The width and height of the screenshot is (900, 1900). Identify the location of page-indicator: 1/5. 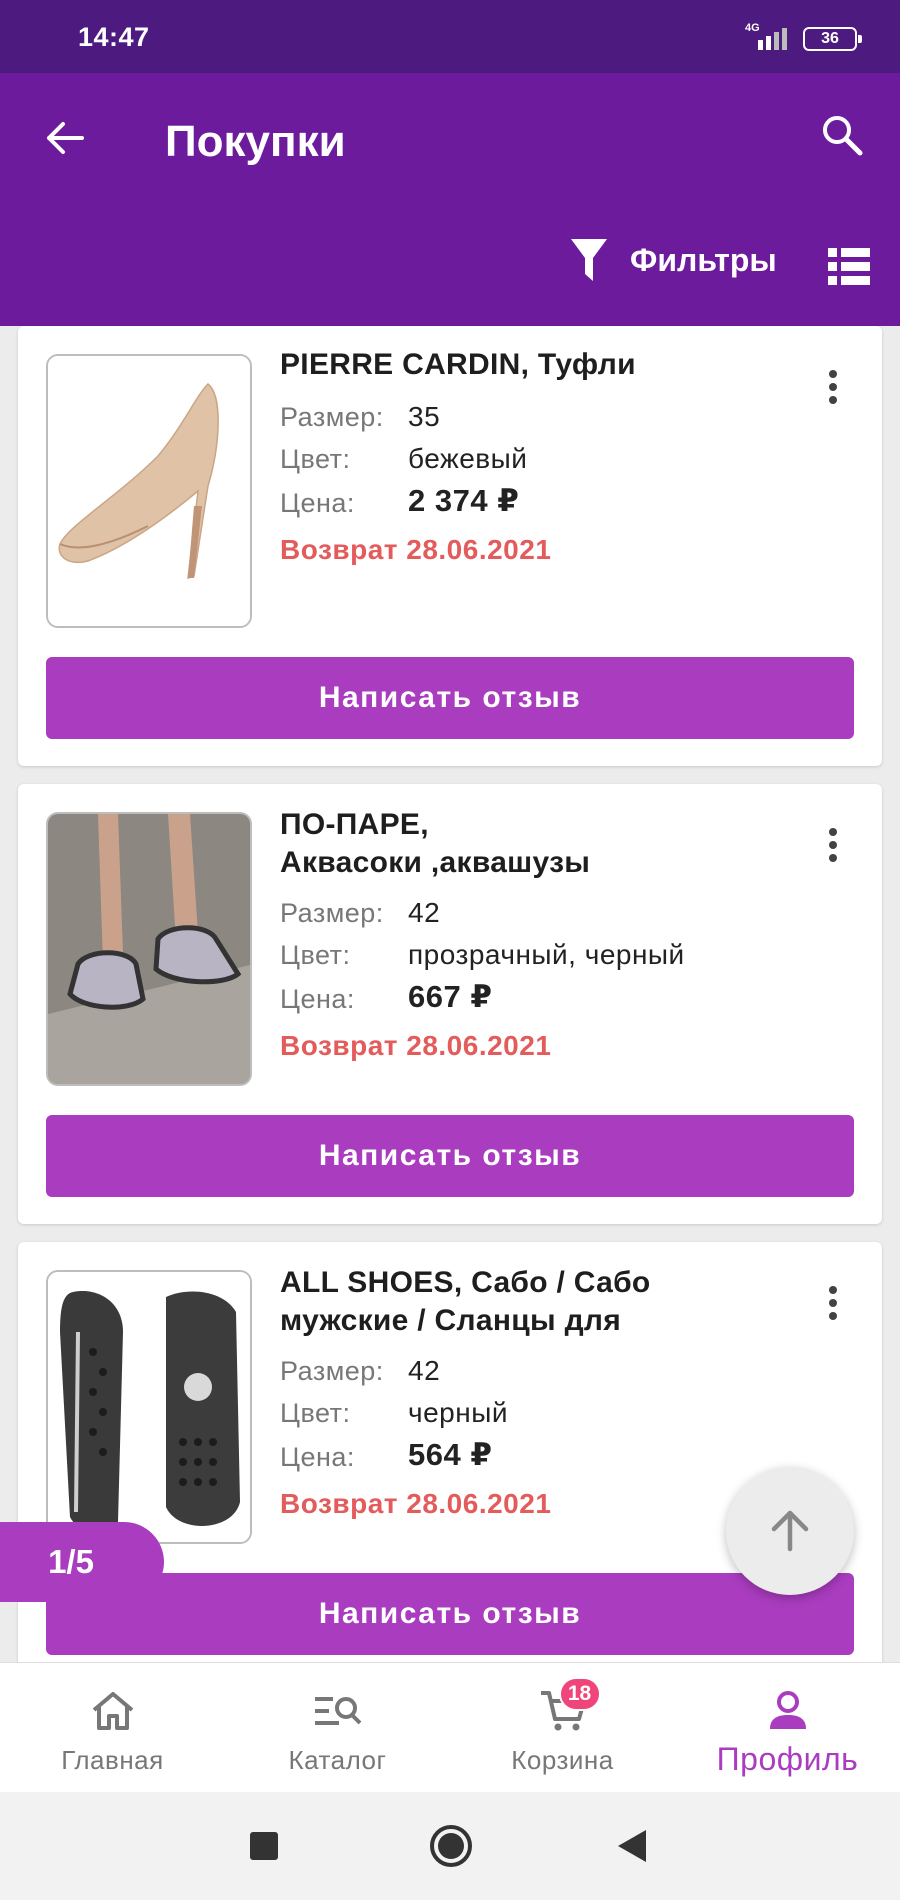
(82, 1562).